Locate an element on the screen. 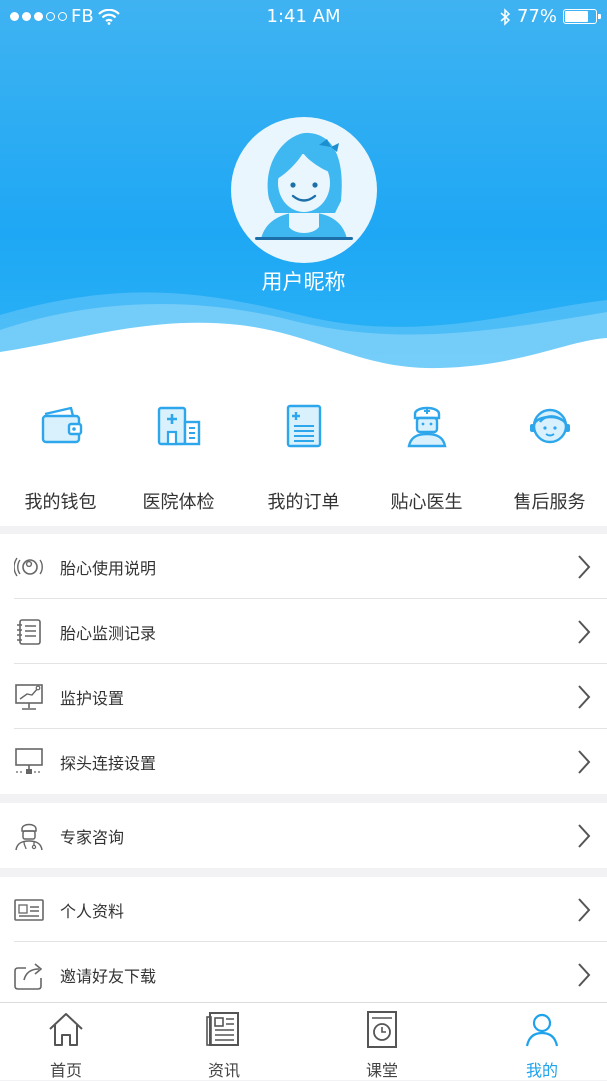 The width and height of the screenshot is (607, 1081). profile-icon is located at coordinates (542, 1030).